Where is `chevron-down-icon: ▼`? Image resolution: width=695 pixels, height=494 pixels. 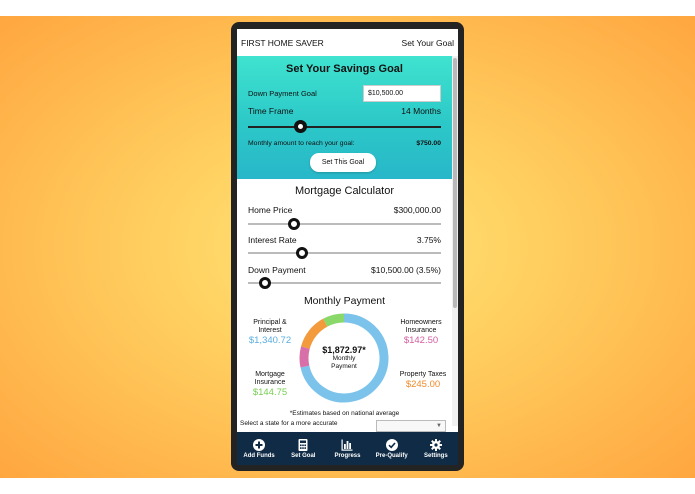
chevron-down-icon: ▼ is located at coordinates (439, 426).